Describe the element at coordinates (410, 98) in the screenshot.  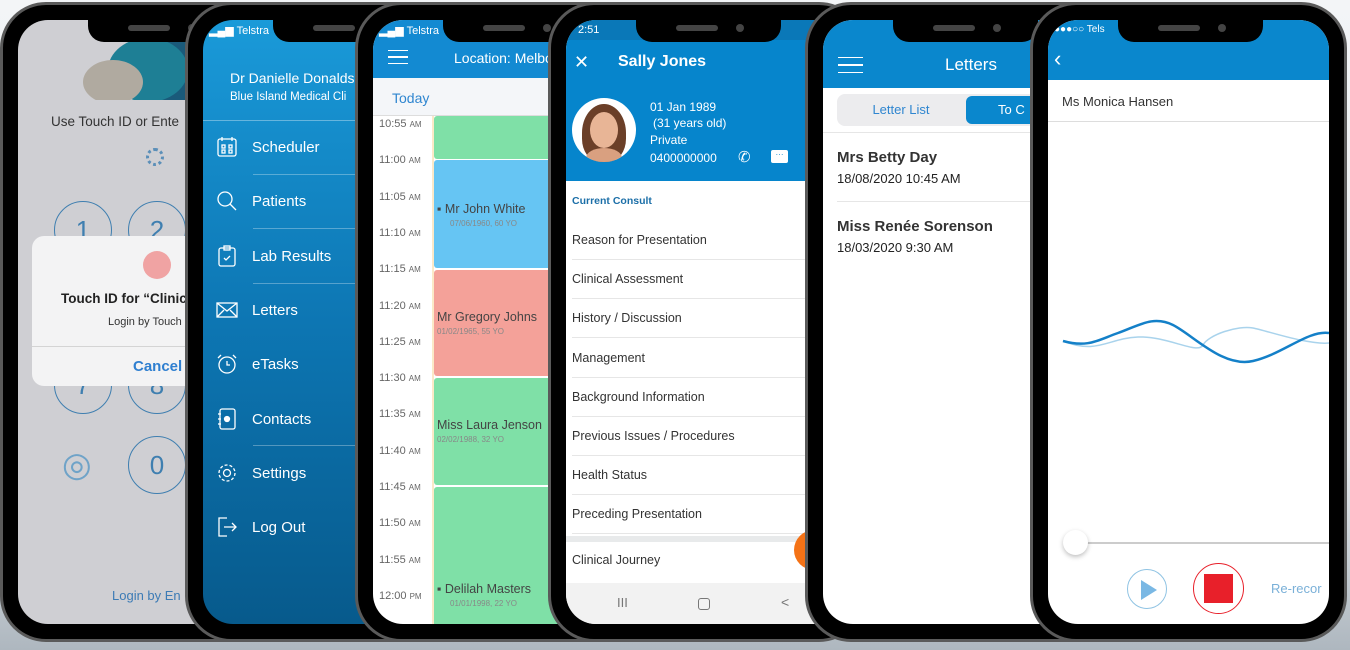
I see `today-button: Today` at that location.